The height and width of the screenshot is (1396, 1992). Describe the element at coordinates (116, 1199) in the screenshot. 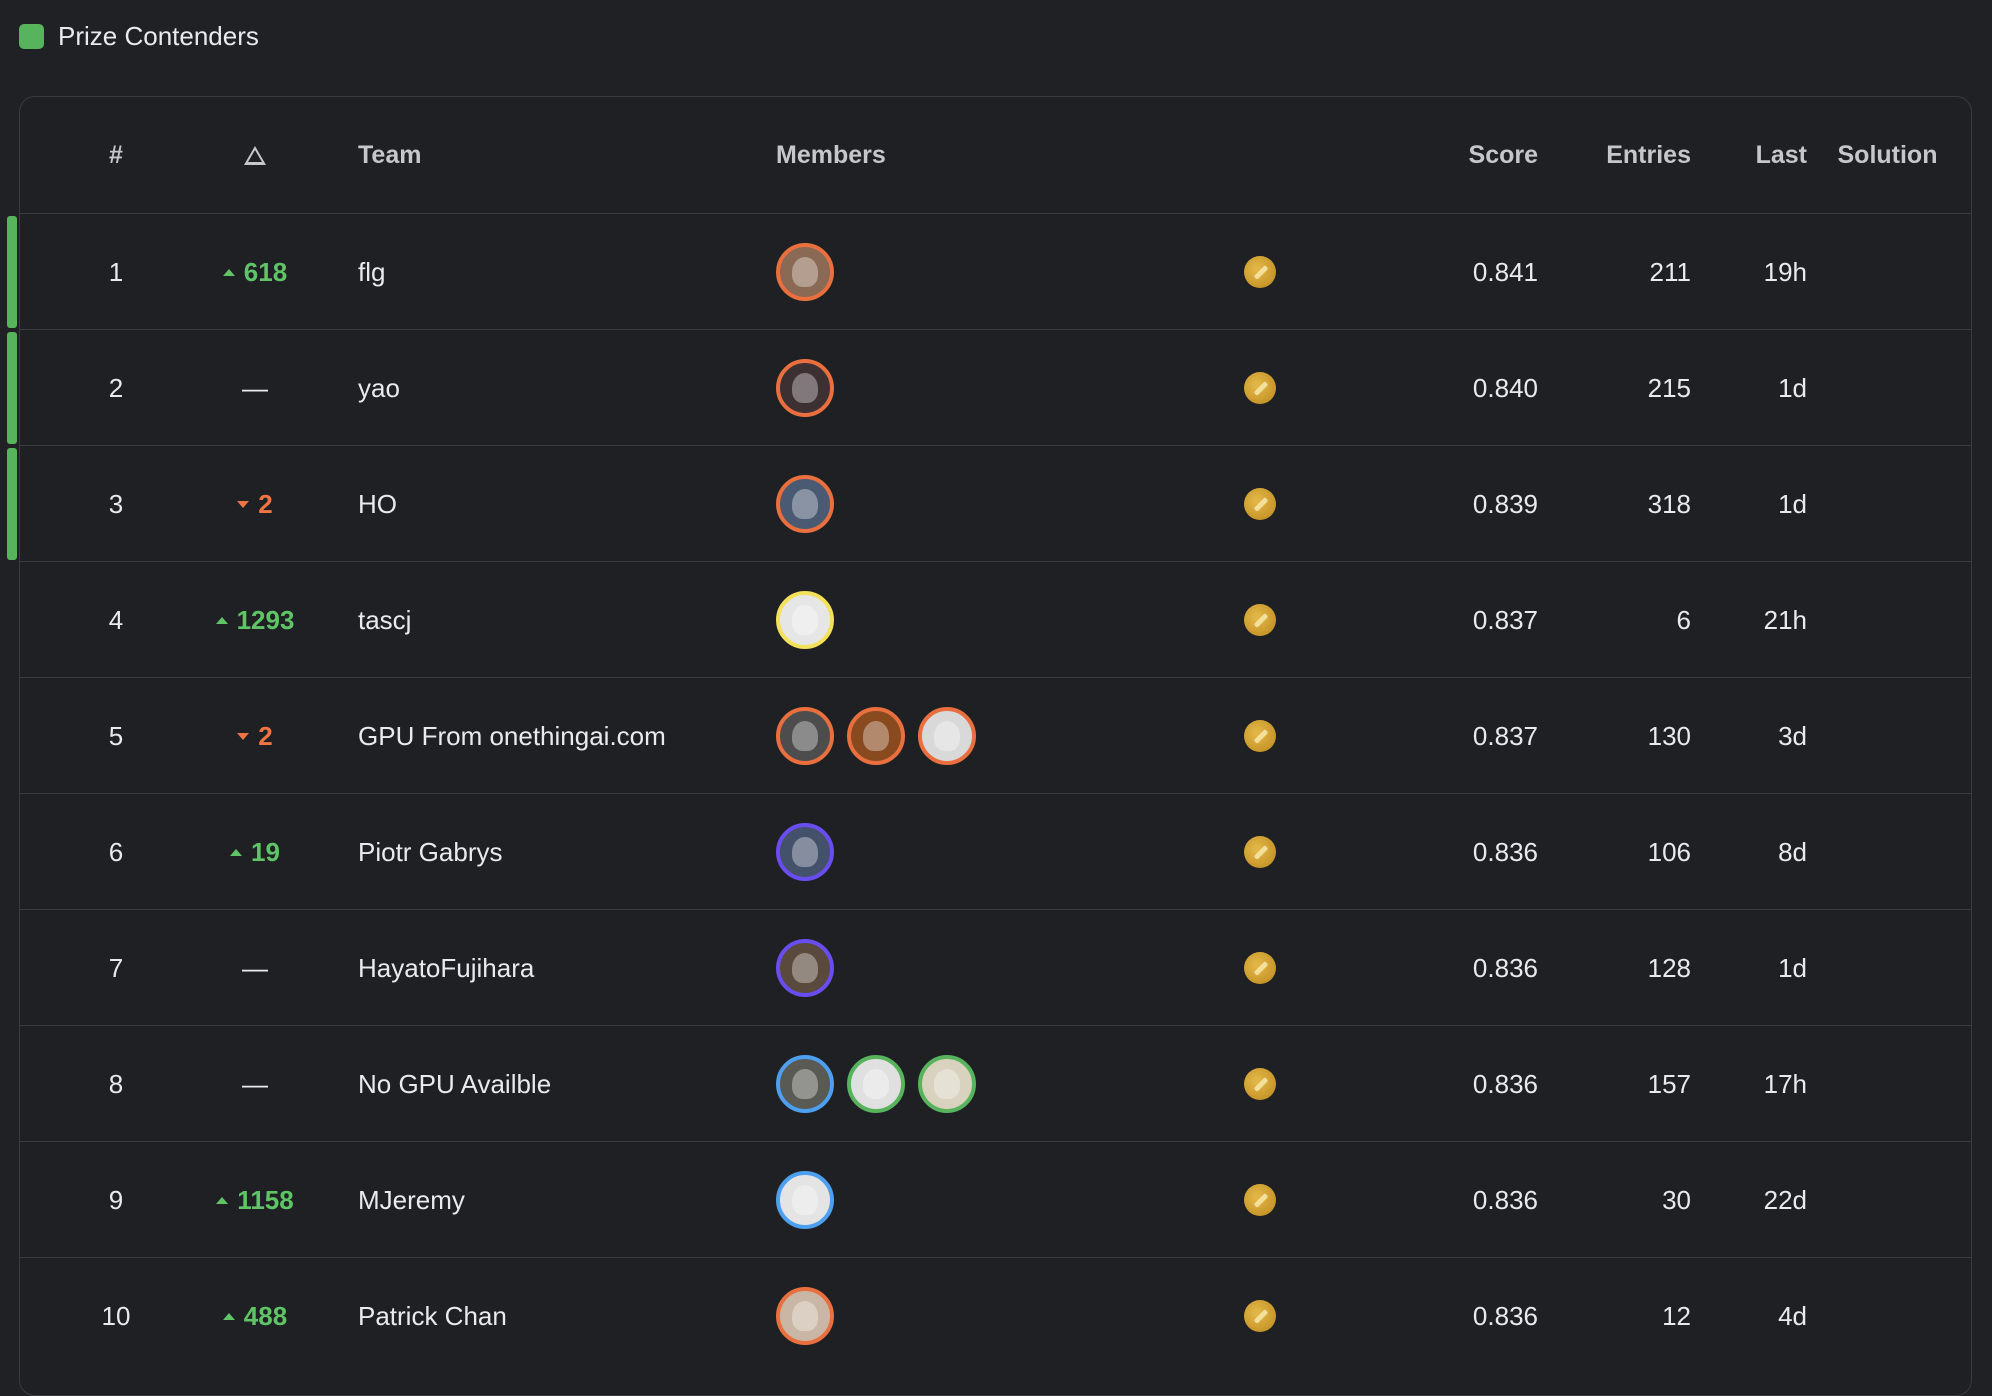

I see `rank-cell: 9` at that location.